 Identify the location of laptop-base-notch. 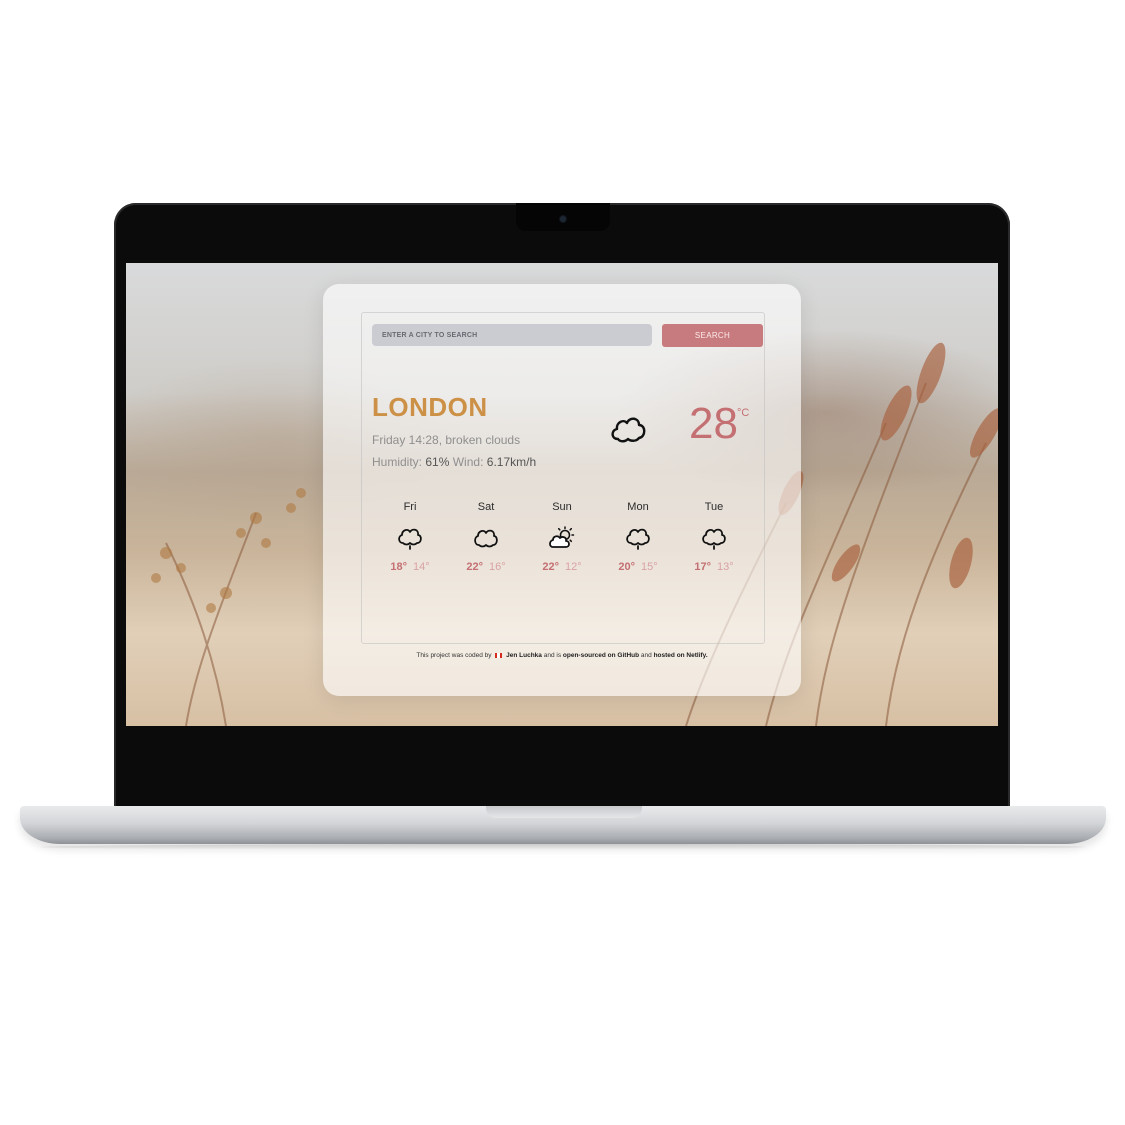
(564, 812).